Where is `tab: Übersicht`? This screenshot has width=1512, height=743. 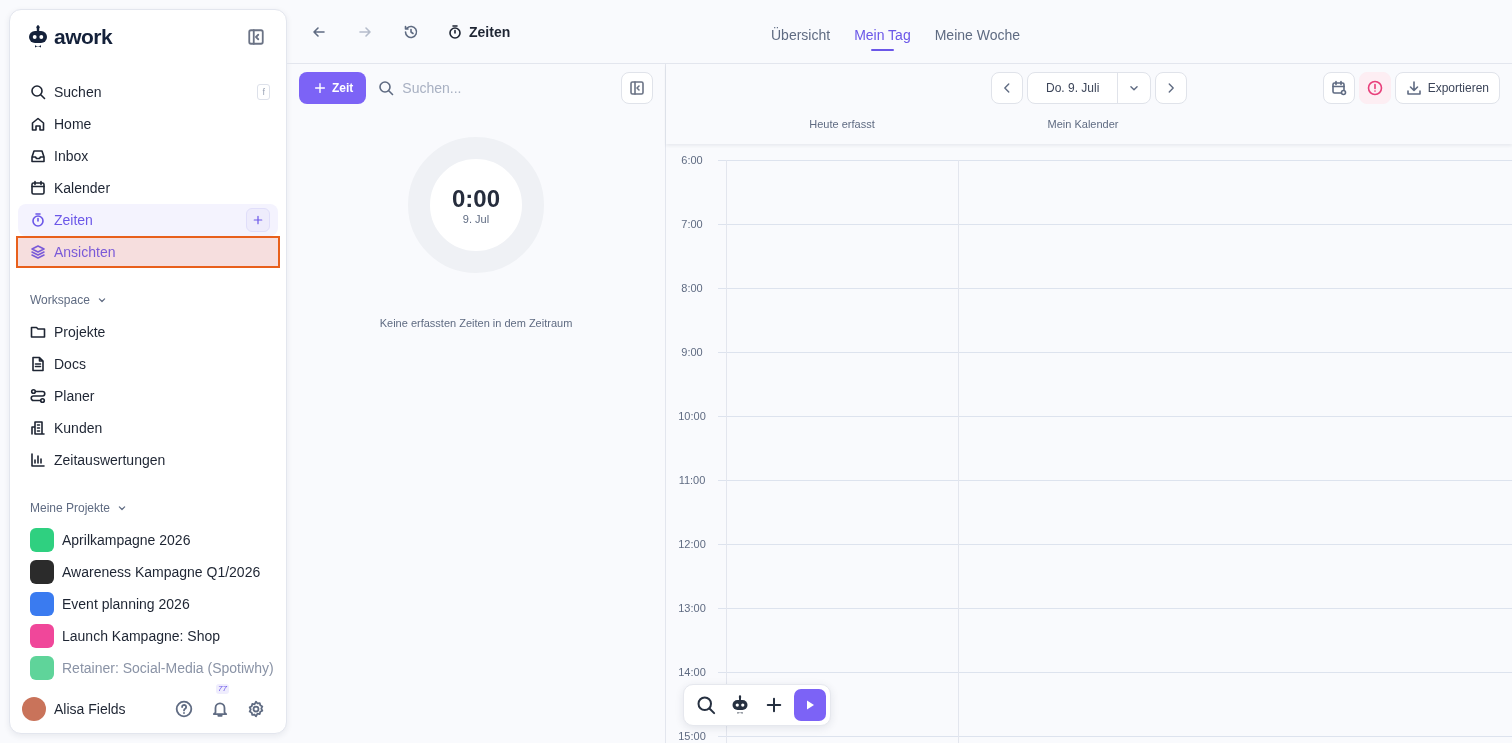 tab: Übersicht is located at coordinates (801, 35).